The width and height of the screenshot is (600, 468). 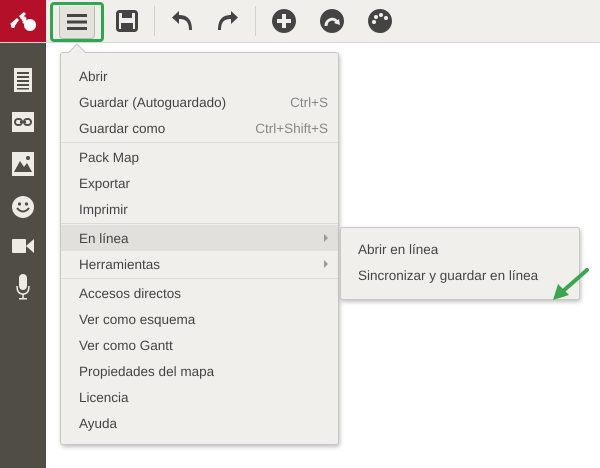 What do you see at coordinates (199, 264) in the screenshot?
I see `menu-item: Herramientas` at bounding box center [199, 264].